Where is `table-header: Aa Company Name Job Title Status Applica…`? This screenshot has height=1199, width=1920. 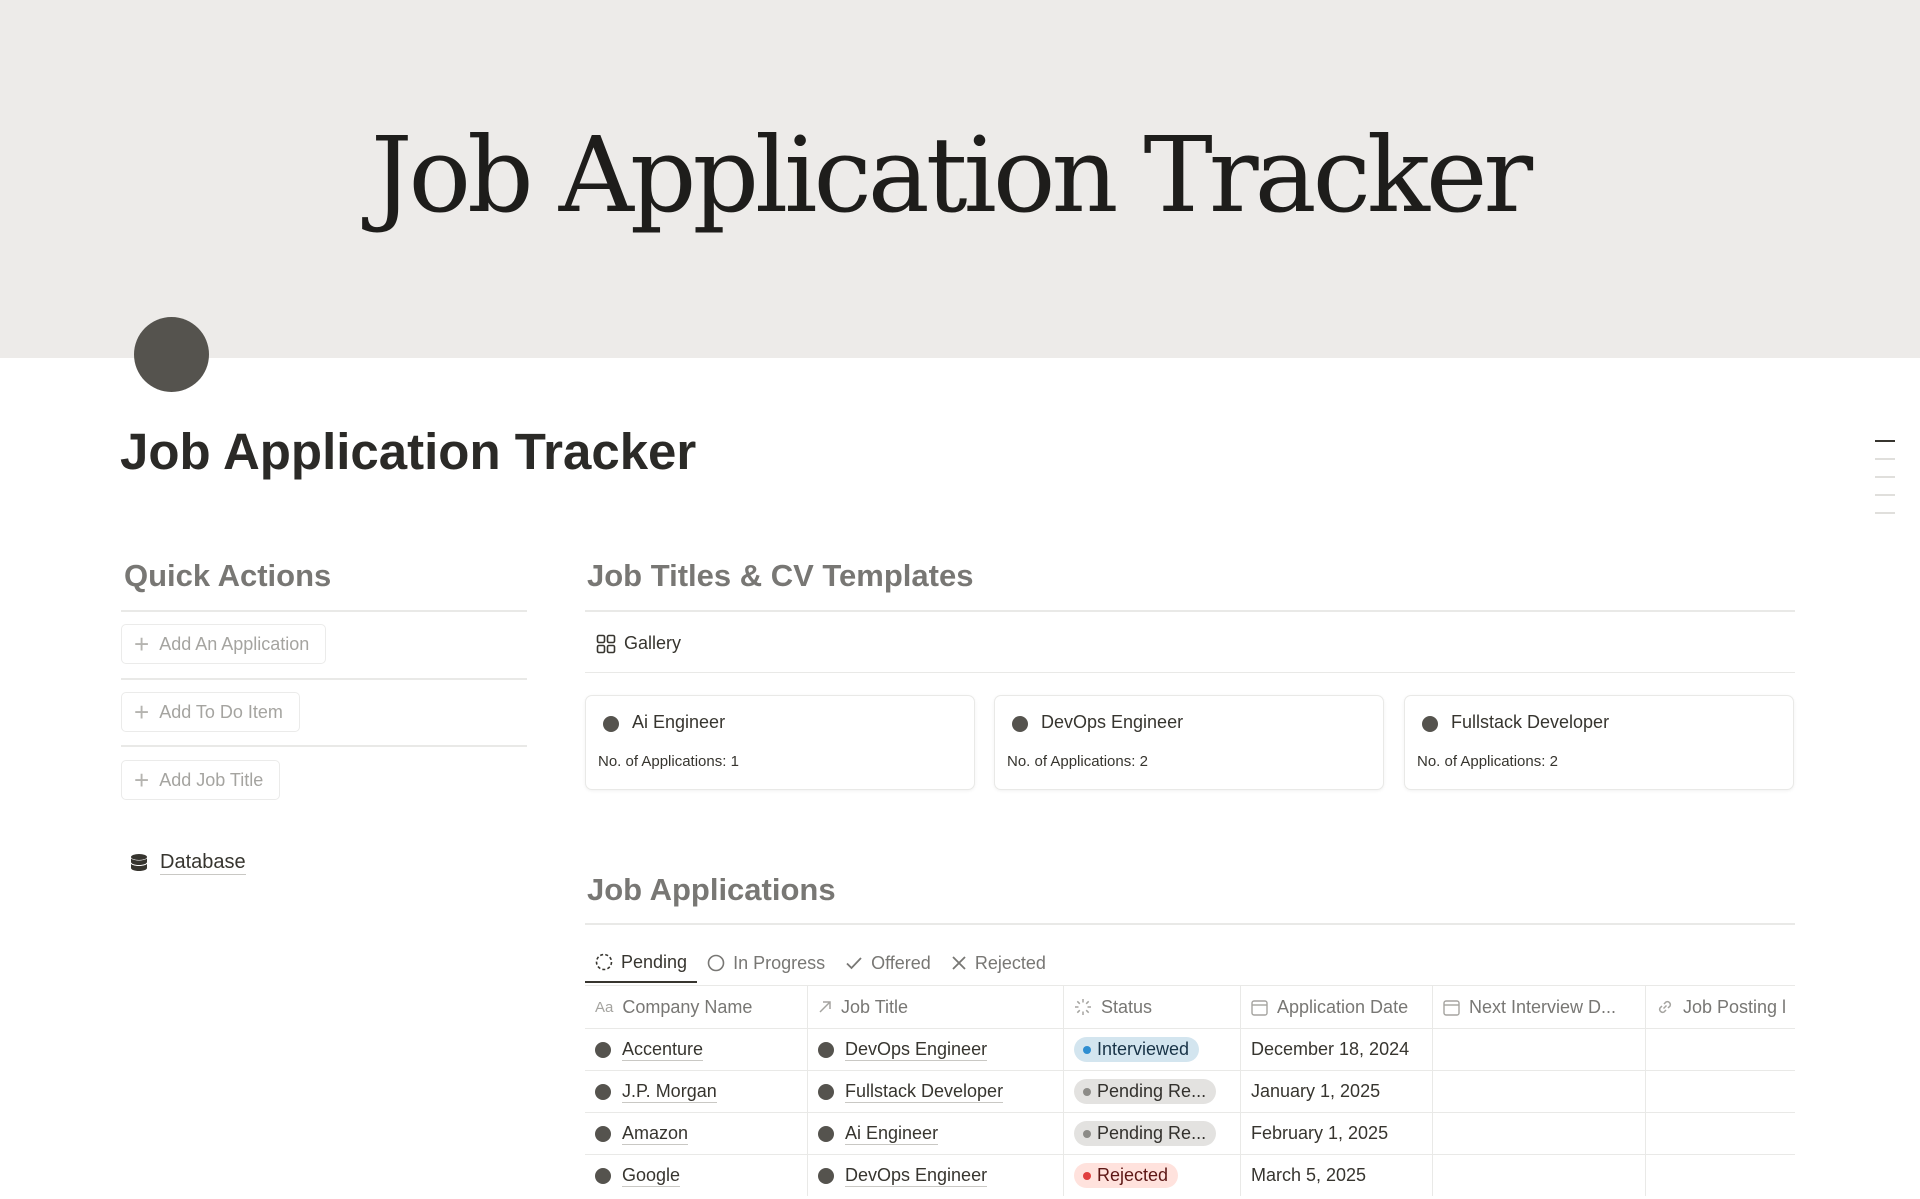 table-header: Aa Company Name Job Title Status Applica… is located at coordinates (1190, 1006).